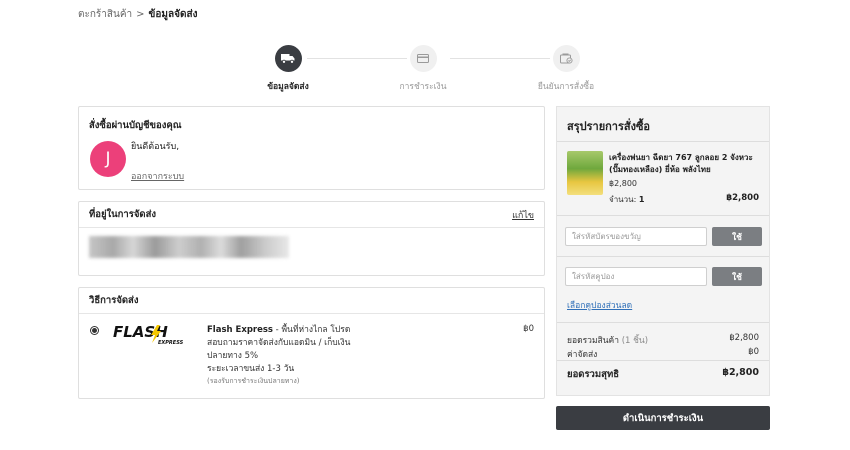  Describe the element at coordinates (189, 247) in the screenshot. I see `redacted-address` at that location.